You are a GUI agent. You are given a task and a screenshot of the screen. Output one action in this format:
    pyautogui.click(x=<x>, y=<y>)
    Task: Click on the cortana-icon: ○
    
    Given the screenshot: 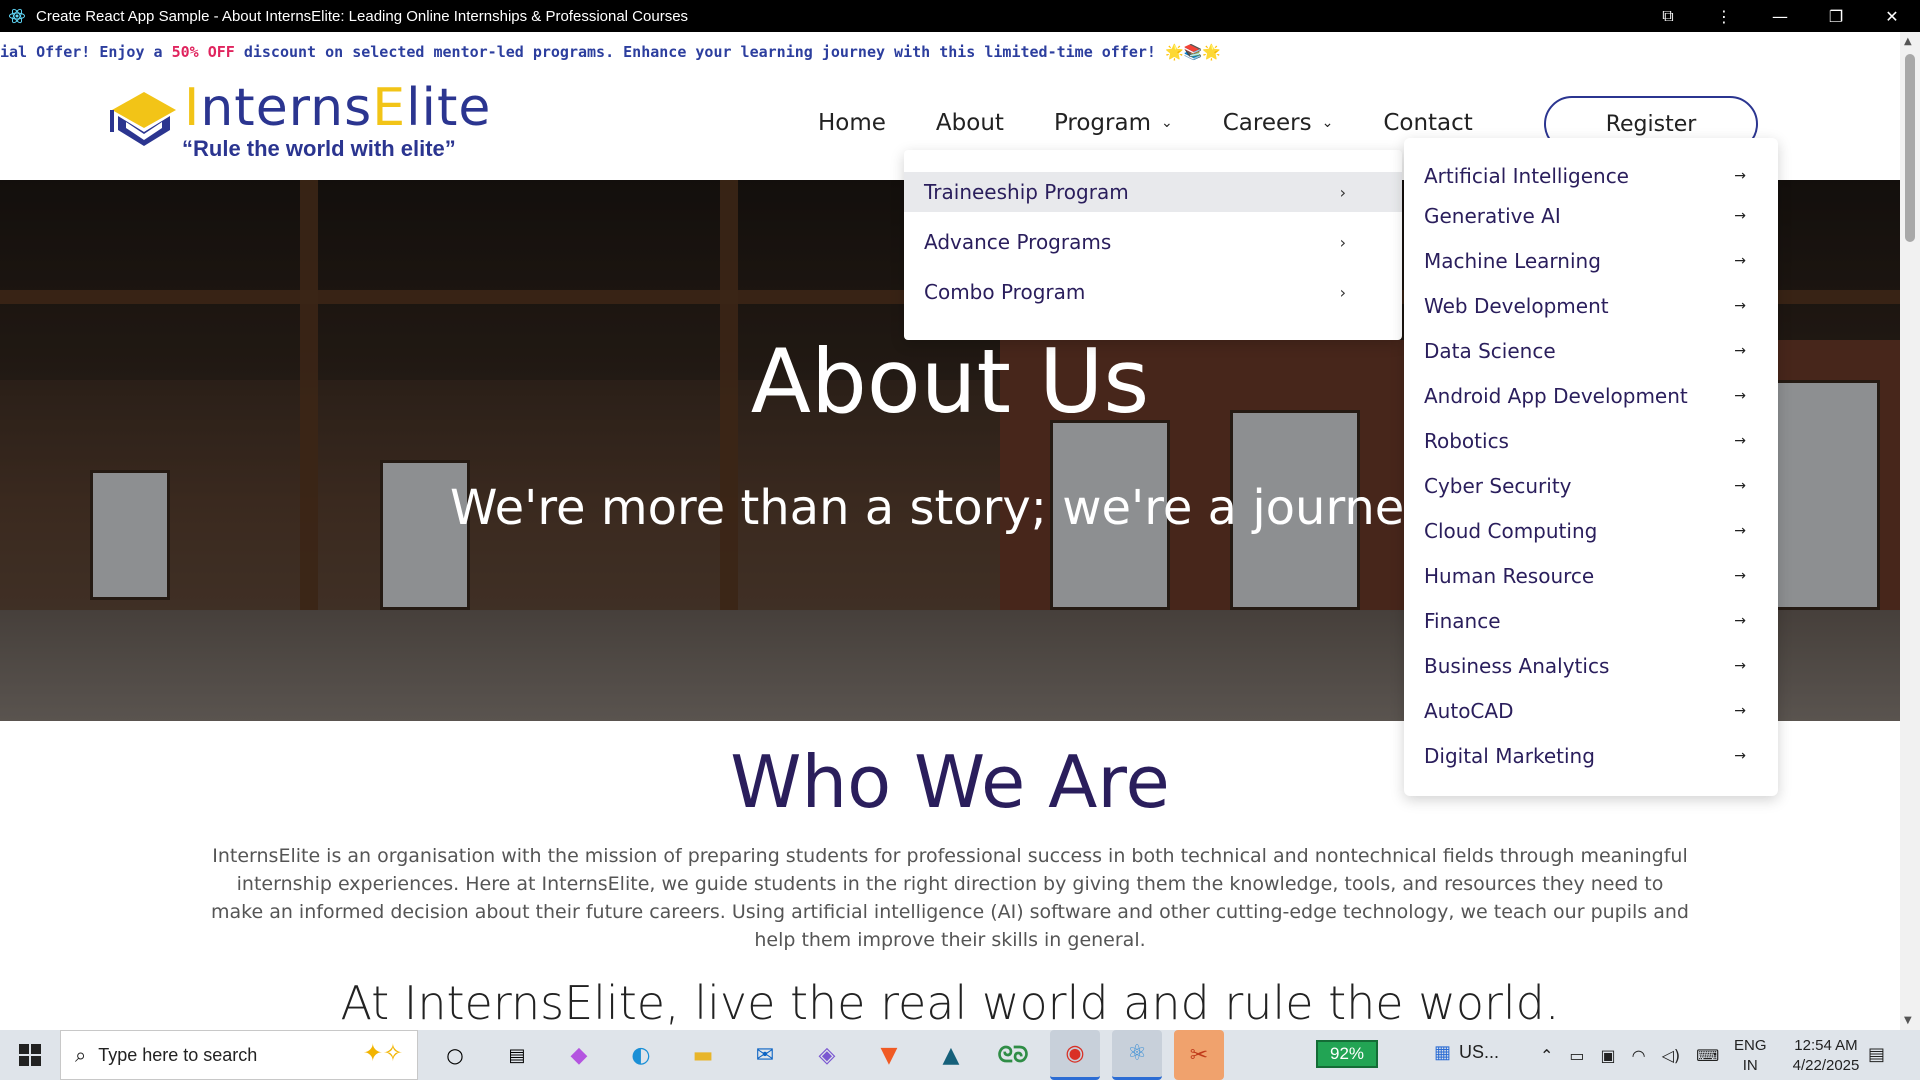 What is the action you would take?
    pyautogui.click(x=455, y=1055)
    